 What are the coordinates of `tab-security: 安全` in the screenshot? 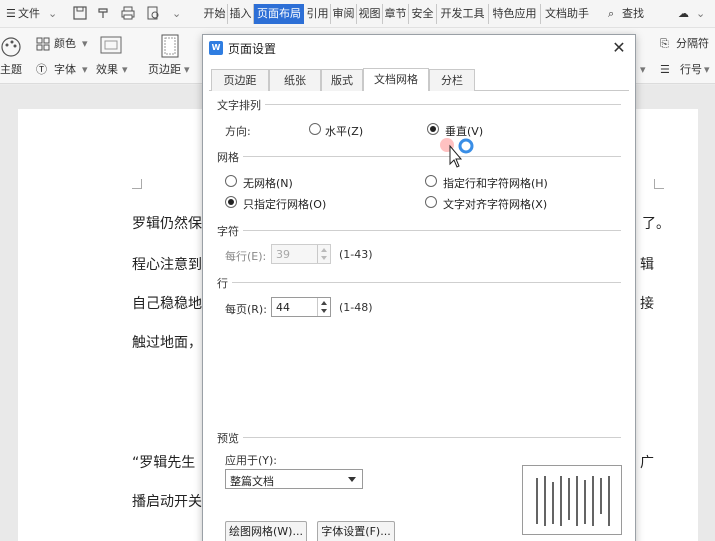 It's located at (423, 14).